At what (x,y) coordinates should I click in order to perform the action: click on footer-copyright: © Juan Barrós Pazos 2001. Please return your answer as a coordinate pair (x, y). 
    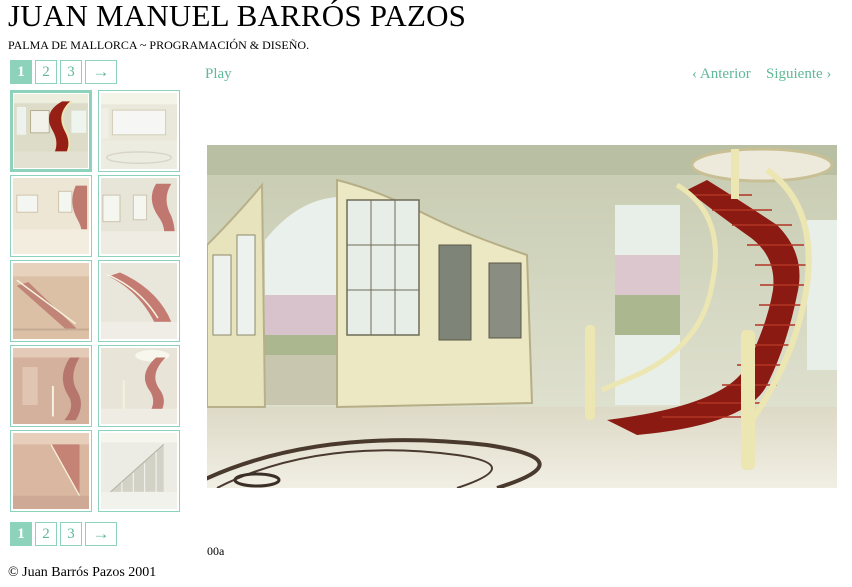
    Looking at the image, I should click on (82, 572).